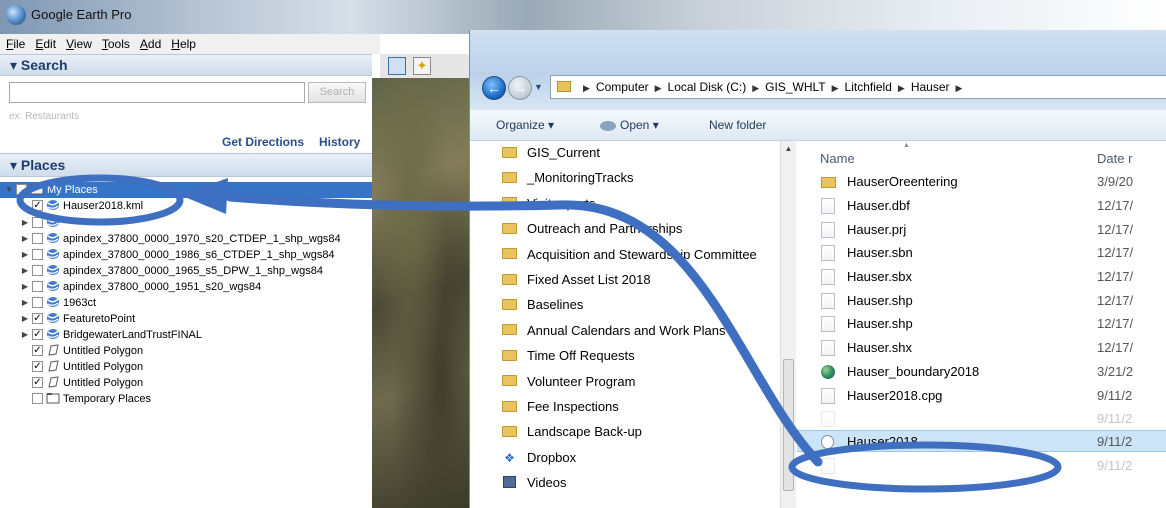  I want to click on nav-pane-item: Baselines, so click(542, 305).